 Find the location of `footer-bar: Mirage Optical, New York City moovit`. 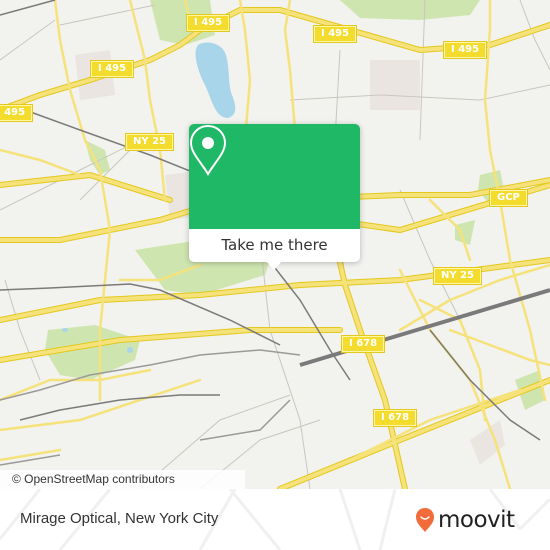

footer-bar: Mirage Optical, New York City moovit is located at coordinates (275, 519).